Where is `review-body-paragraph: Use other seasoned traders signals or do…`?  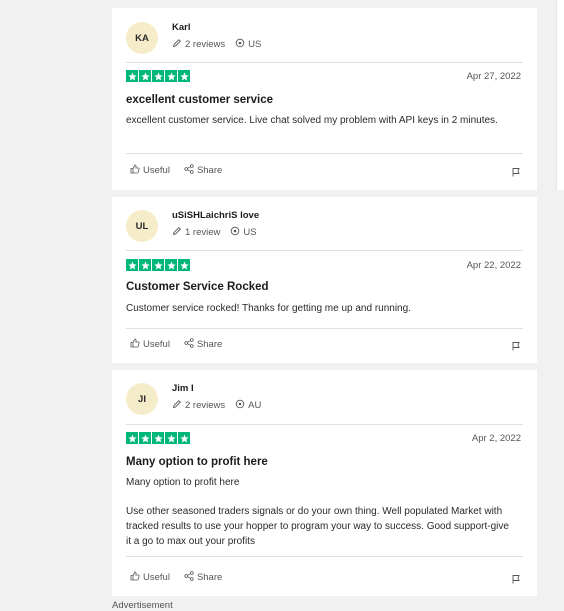
review-body-paragraph: Use other seasoned traders signals or do… is located at coordinates (317, 526).